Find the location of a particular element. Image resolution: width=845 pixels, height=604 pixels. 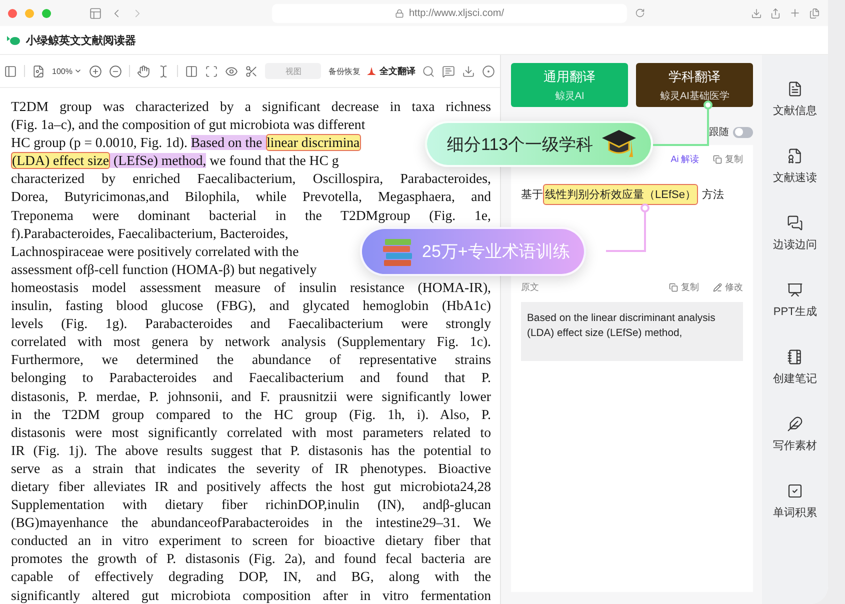

zoom-dropdown: 100% is located at coordinates (67, 71).